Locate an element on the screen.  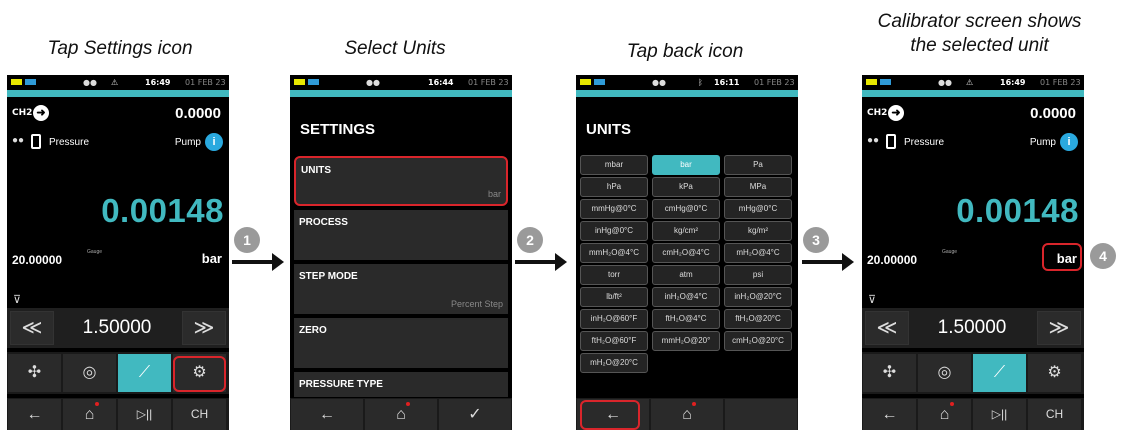
unit-option: Pa is located at coordinates (758, 165).